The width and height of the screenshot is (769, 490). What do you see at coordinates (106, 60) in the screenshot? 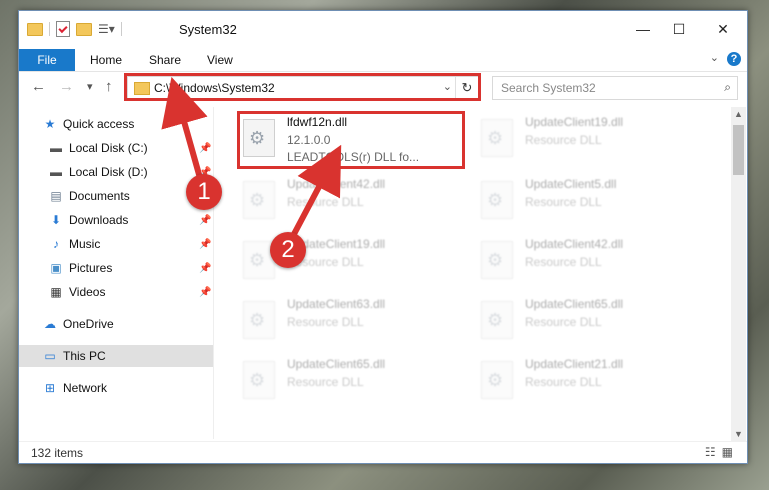
I see `tab-home: Home` at bounding box center [106, 60].